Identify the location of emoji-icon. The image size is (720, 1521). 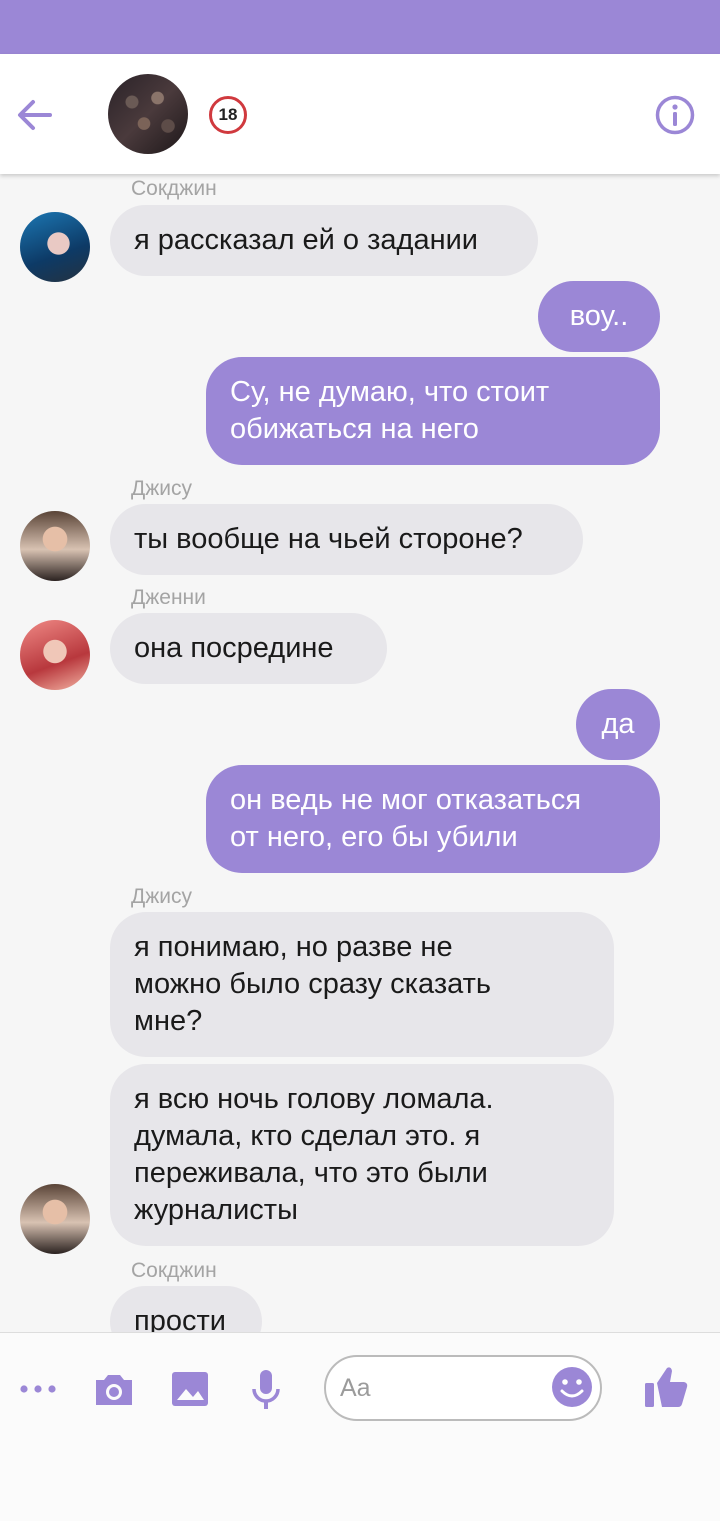
(572, 1387).